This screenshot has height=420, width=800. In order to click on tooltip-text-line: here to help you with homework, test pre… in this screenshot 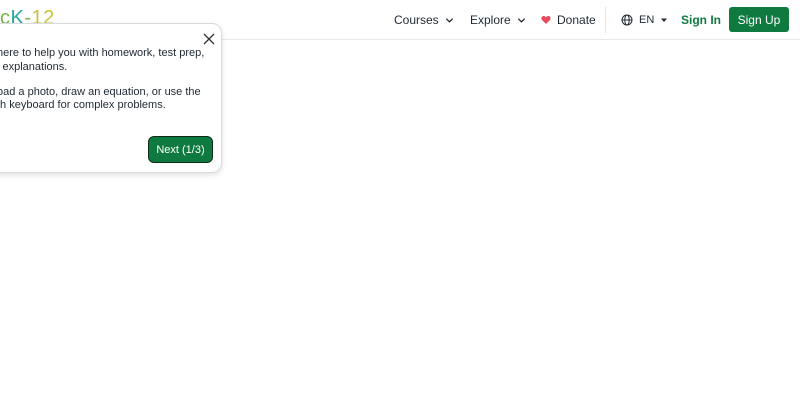, I will do `click(102, 53)`.